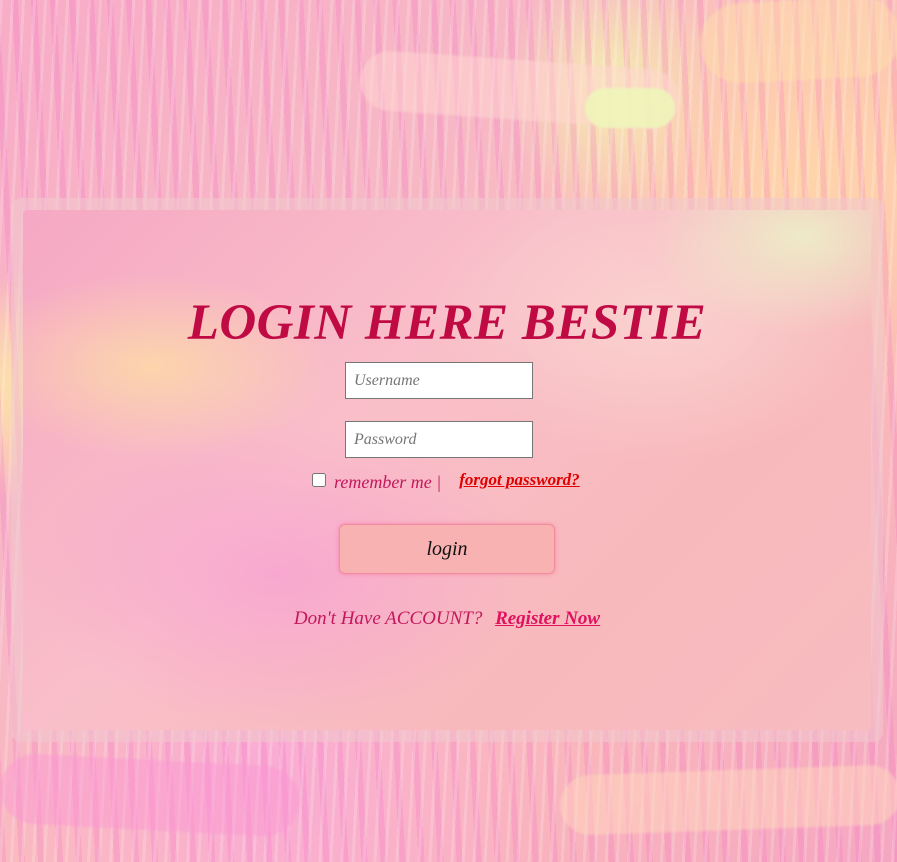 The width and height of the screenshot is (897, 862). I want to click on username-input, so click(439, 380).